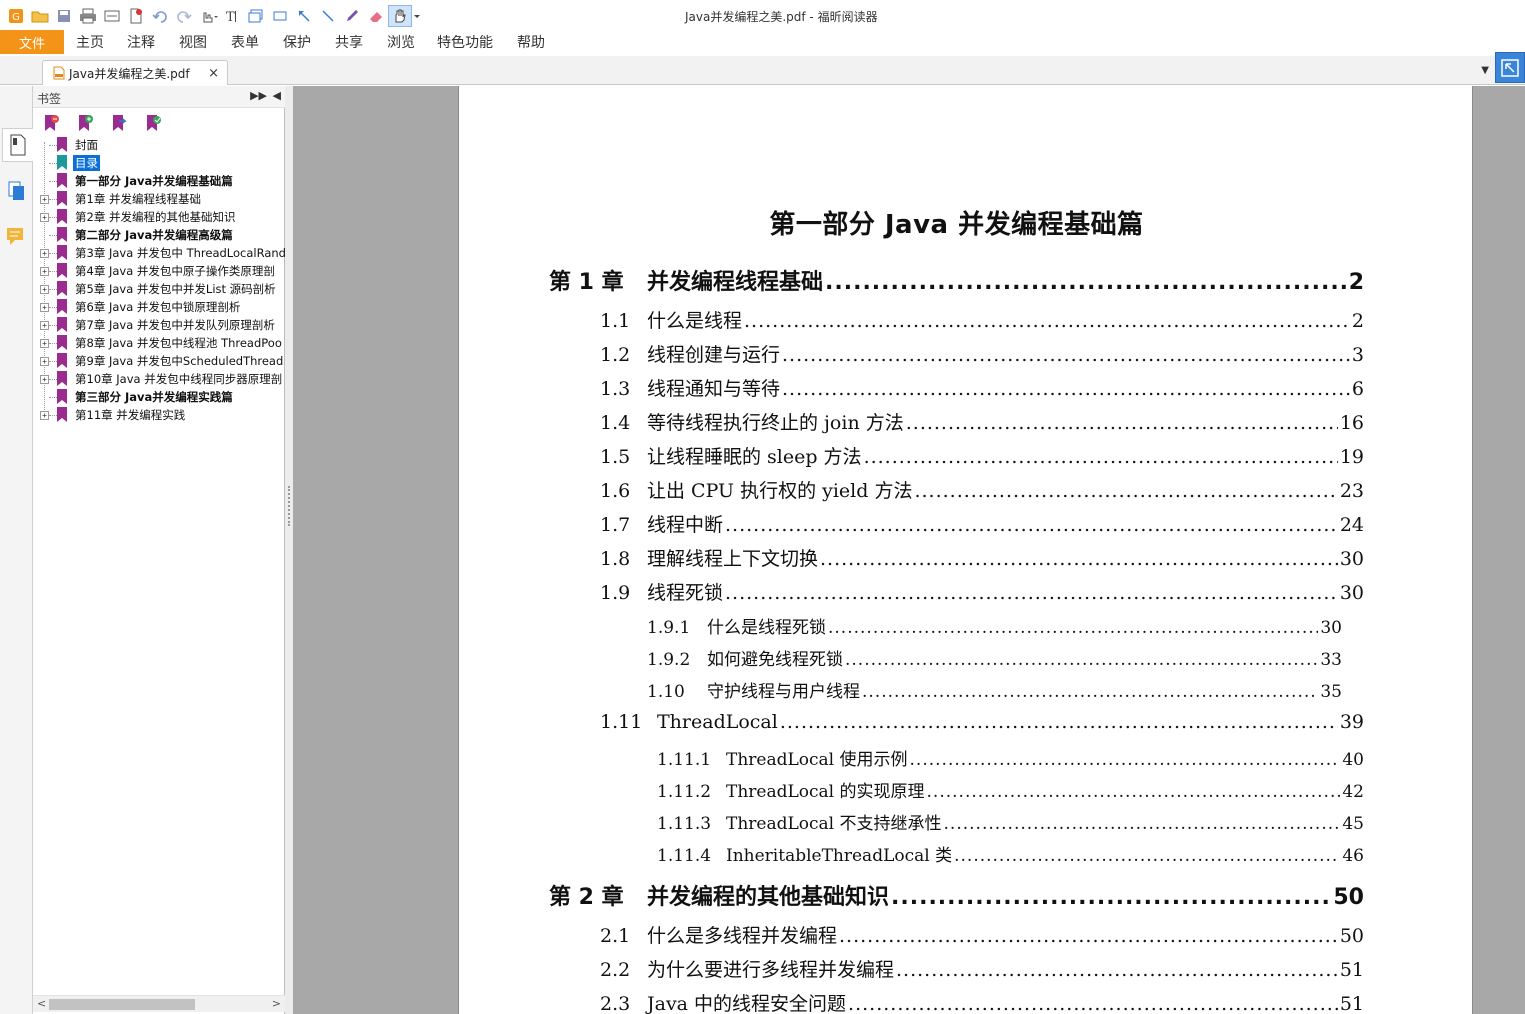 The height and width of the screenshot is (1014, 1525). Describe the element at coordinates (982, 319) in the screenshot. I see `toc-entry: 1.1 什么是线程 2` at that location.